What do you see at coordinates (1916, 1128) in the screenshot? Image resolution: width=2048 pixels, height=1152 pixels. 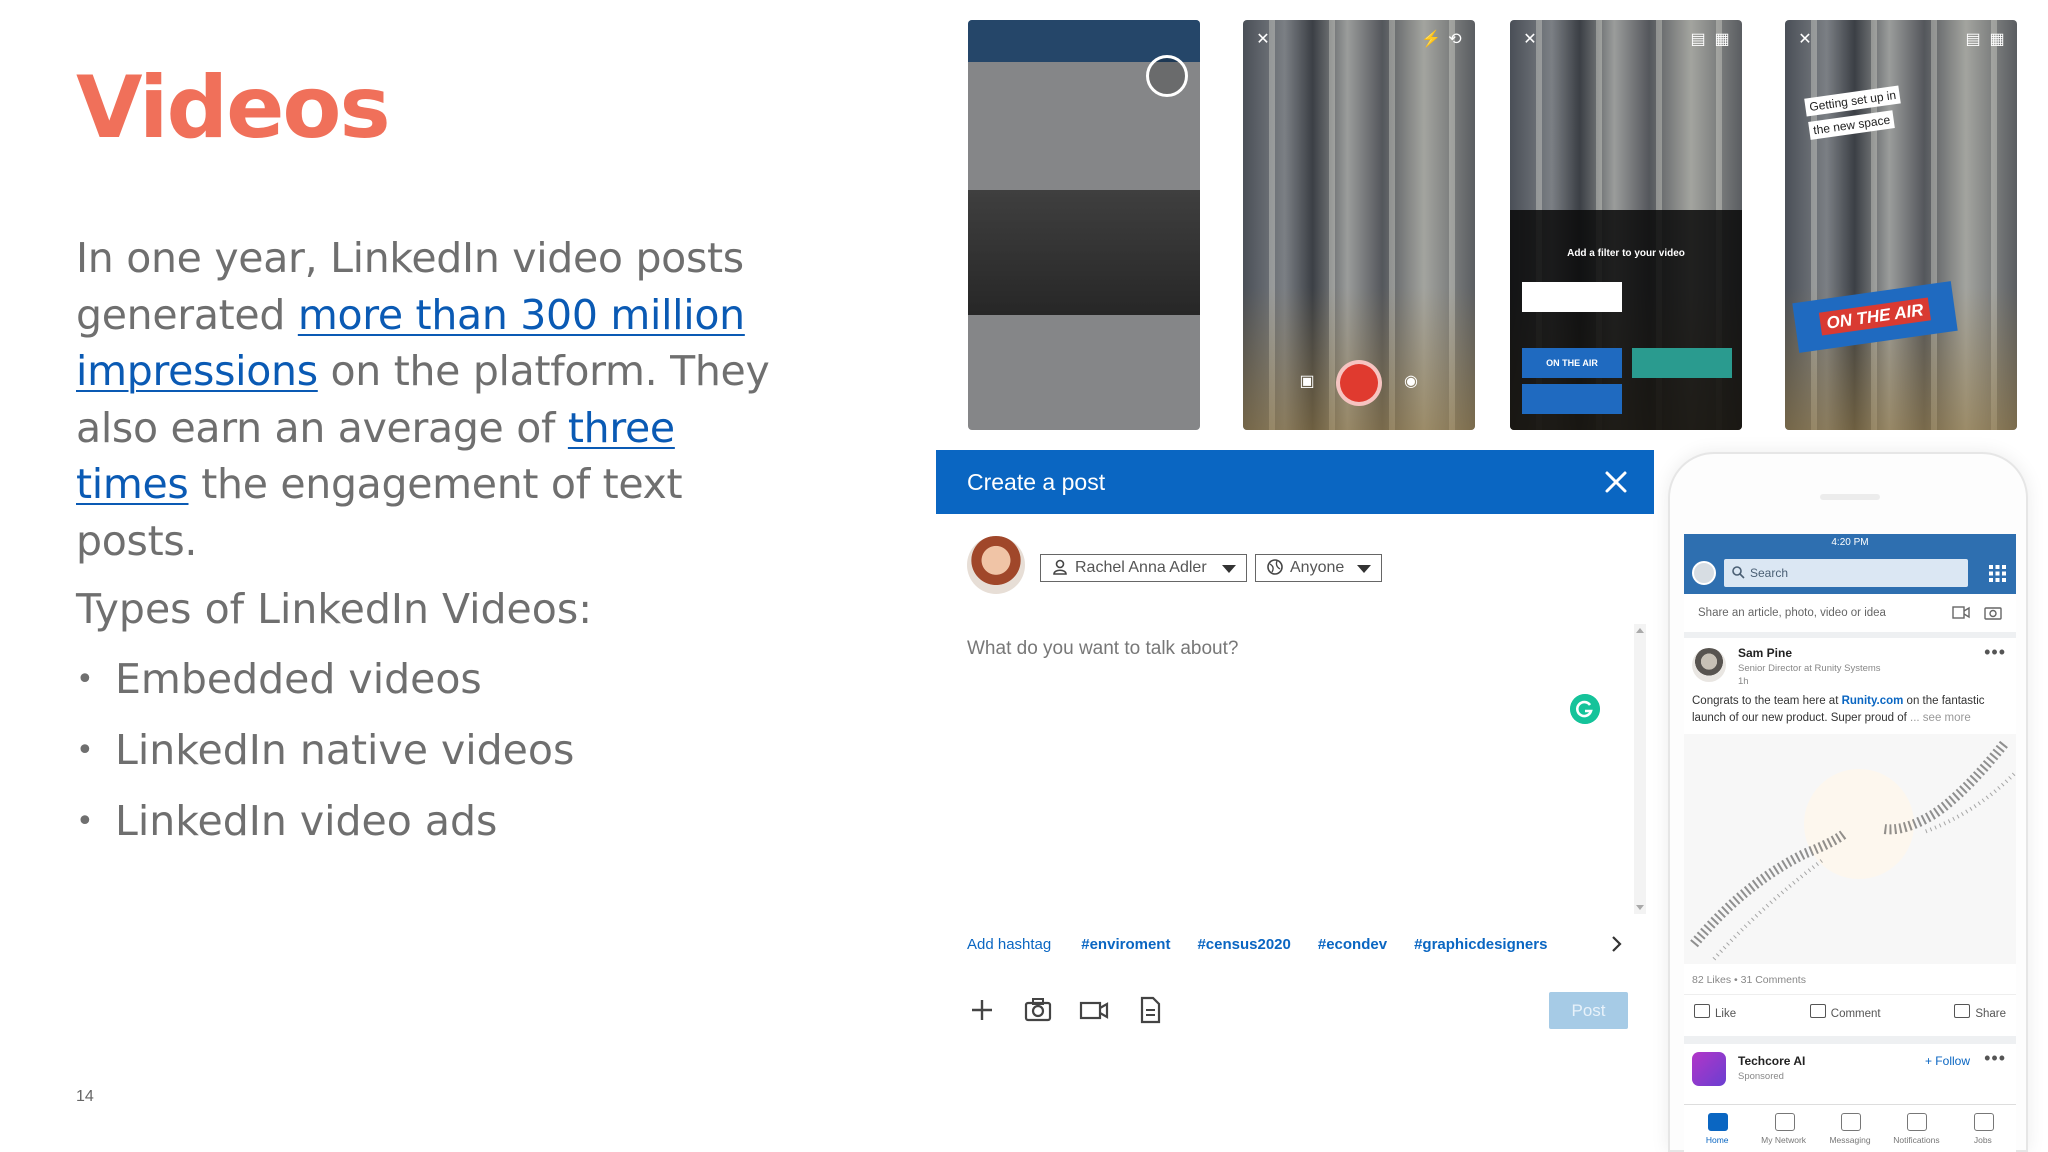 I see `tab-notifications: Notifications` at bounding box center [1916, 1128].